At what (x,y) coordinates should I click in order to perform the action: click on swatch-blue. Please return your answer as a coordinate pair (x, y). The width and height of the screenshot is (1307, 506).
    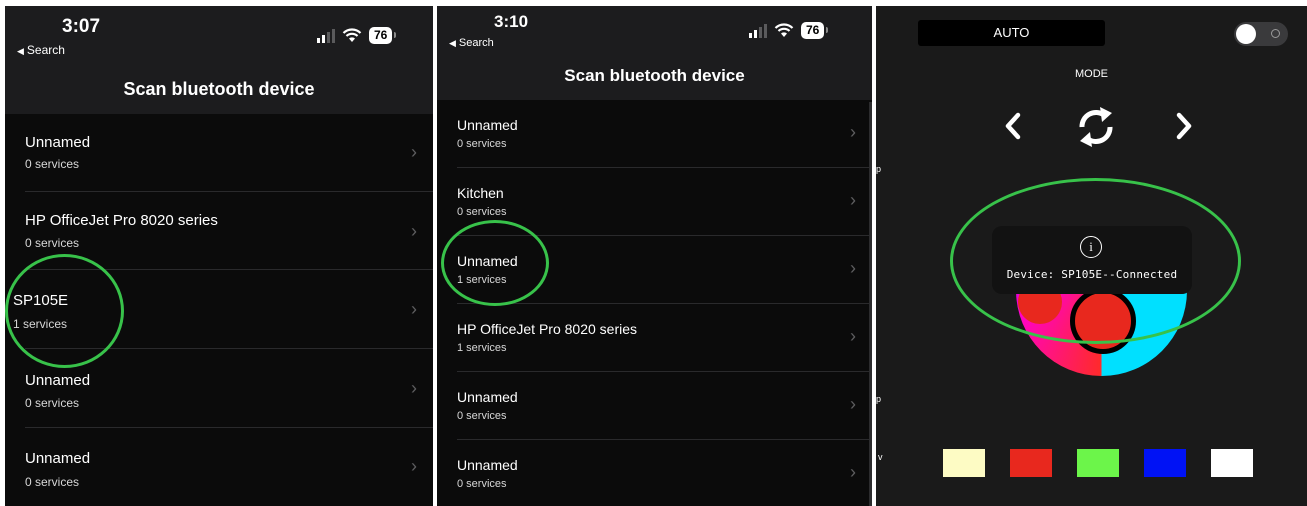
    Looking at the image, I should click on (1165, 463).